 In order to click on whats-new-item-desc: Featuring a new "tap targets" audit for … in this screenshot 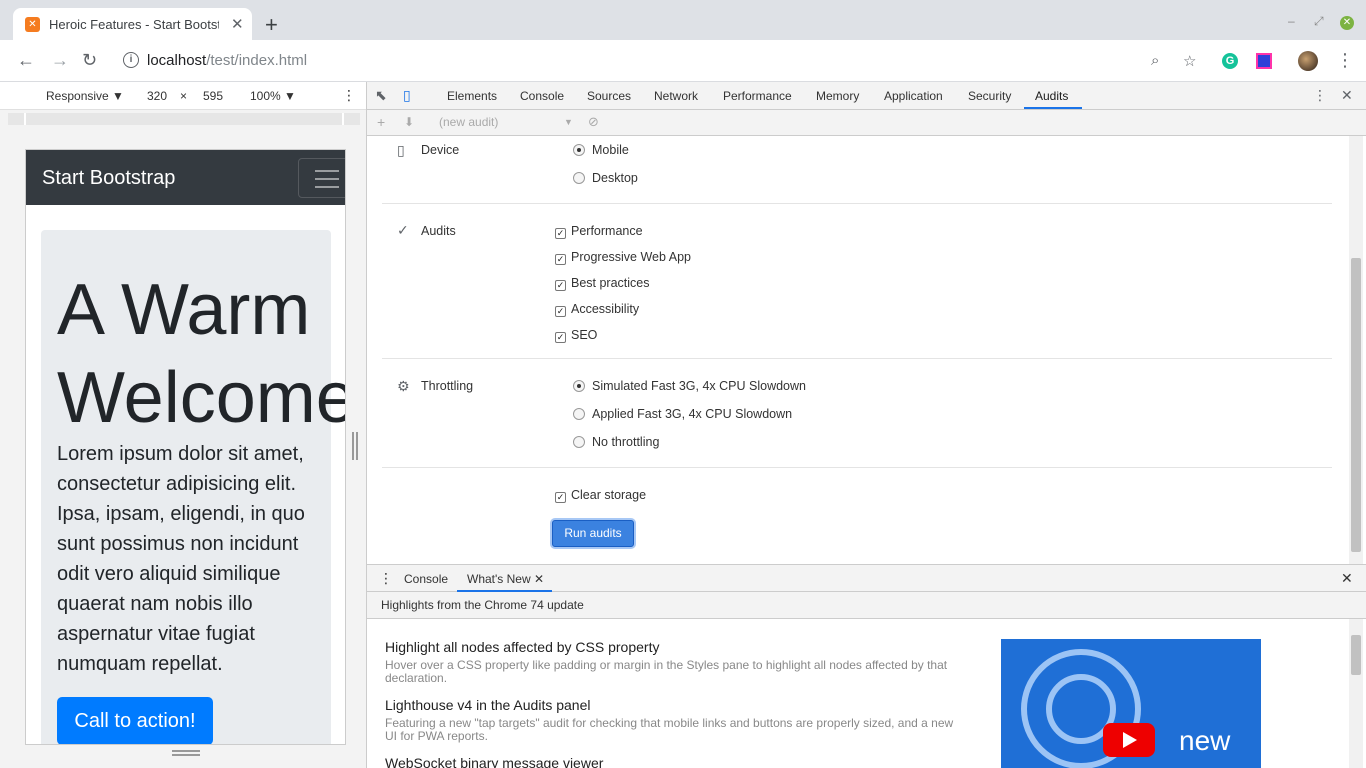, I will do `click(669, 729)`.